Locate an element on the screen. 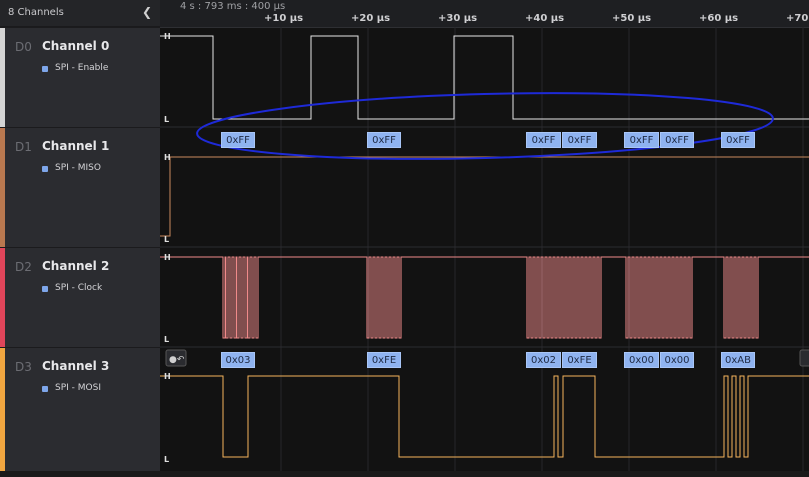 This screenshot has height=477, width=809. mosi-byte-bubble: 0x03 is located at coordinates (238, 360).